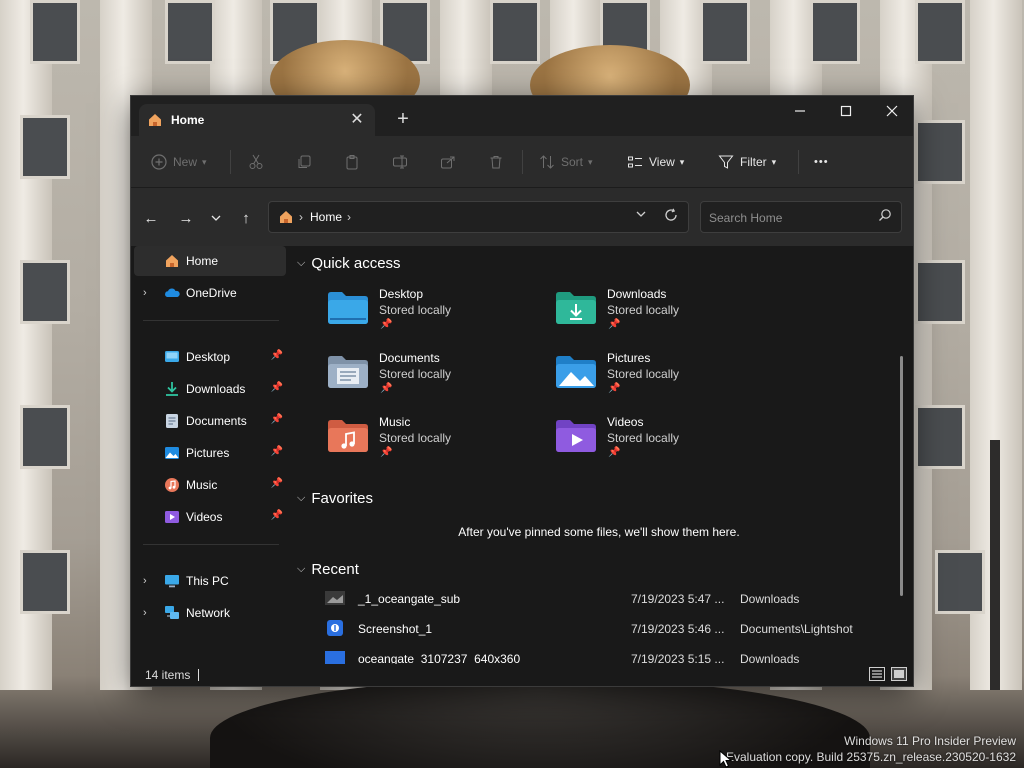 The width and height of the screenshot is (1024, 768). I want to click on navigation-bar: ← → ↑ › Home ›, so click(522, 217).